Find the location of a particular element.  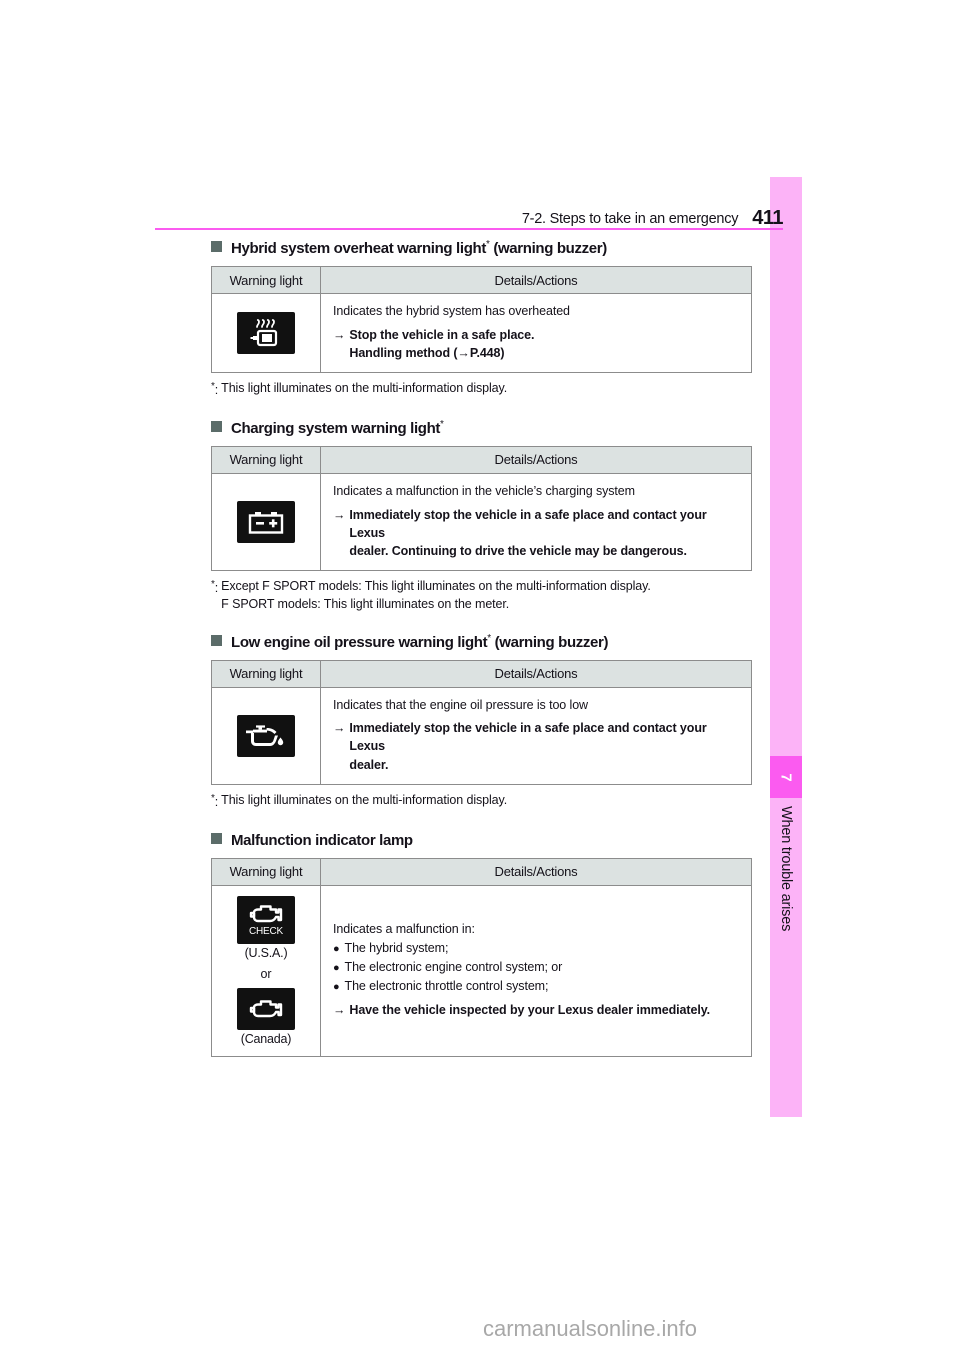

warning-light-icon-cell: CHECK (U.S.A.) or (Canada) is located at coordinates (266, 970).